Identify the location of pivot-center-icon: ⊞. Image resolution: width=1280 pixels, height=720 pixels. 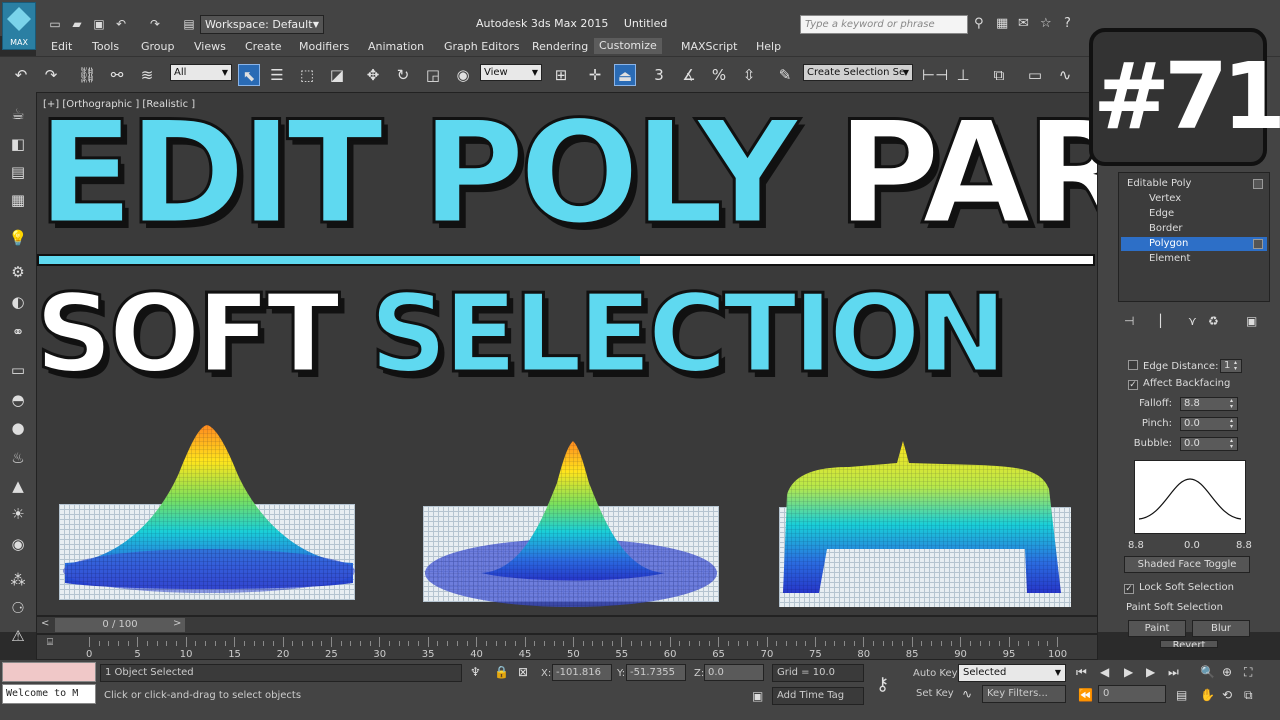
(561, 75).